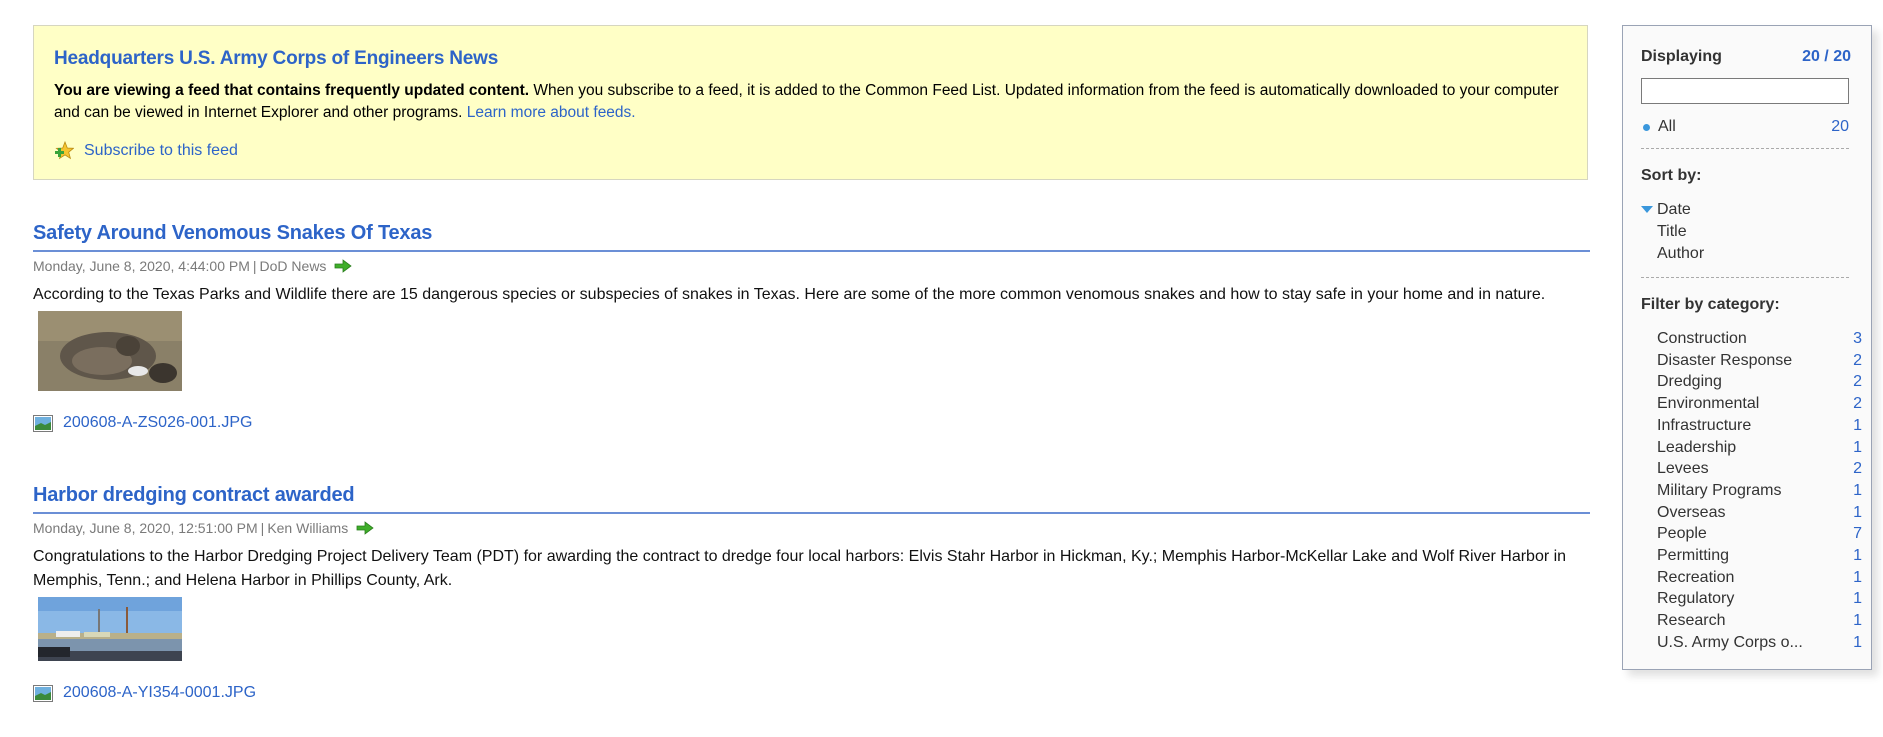  I want to click on article-title-link: Harbor dredging contract awarded, so click(811, 499).